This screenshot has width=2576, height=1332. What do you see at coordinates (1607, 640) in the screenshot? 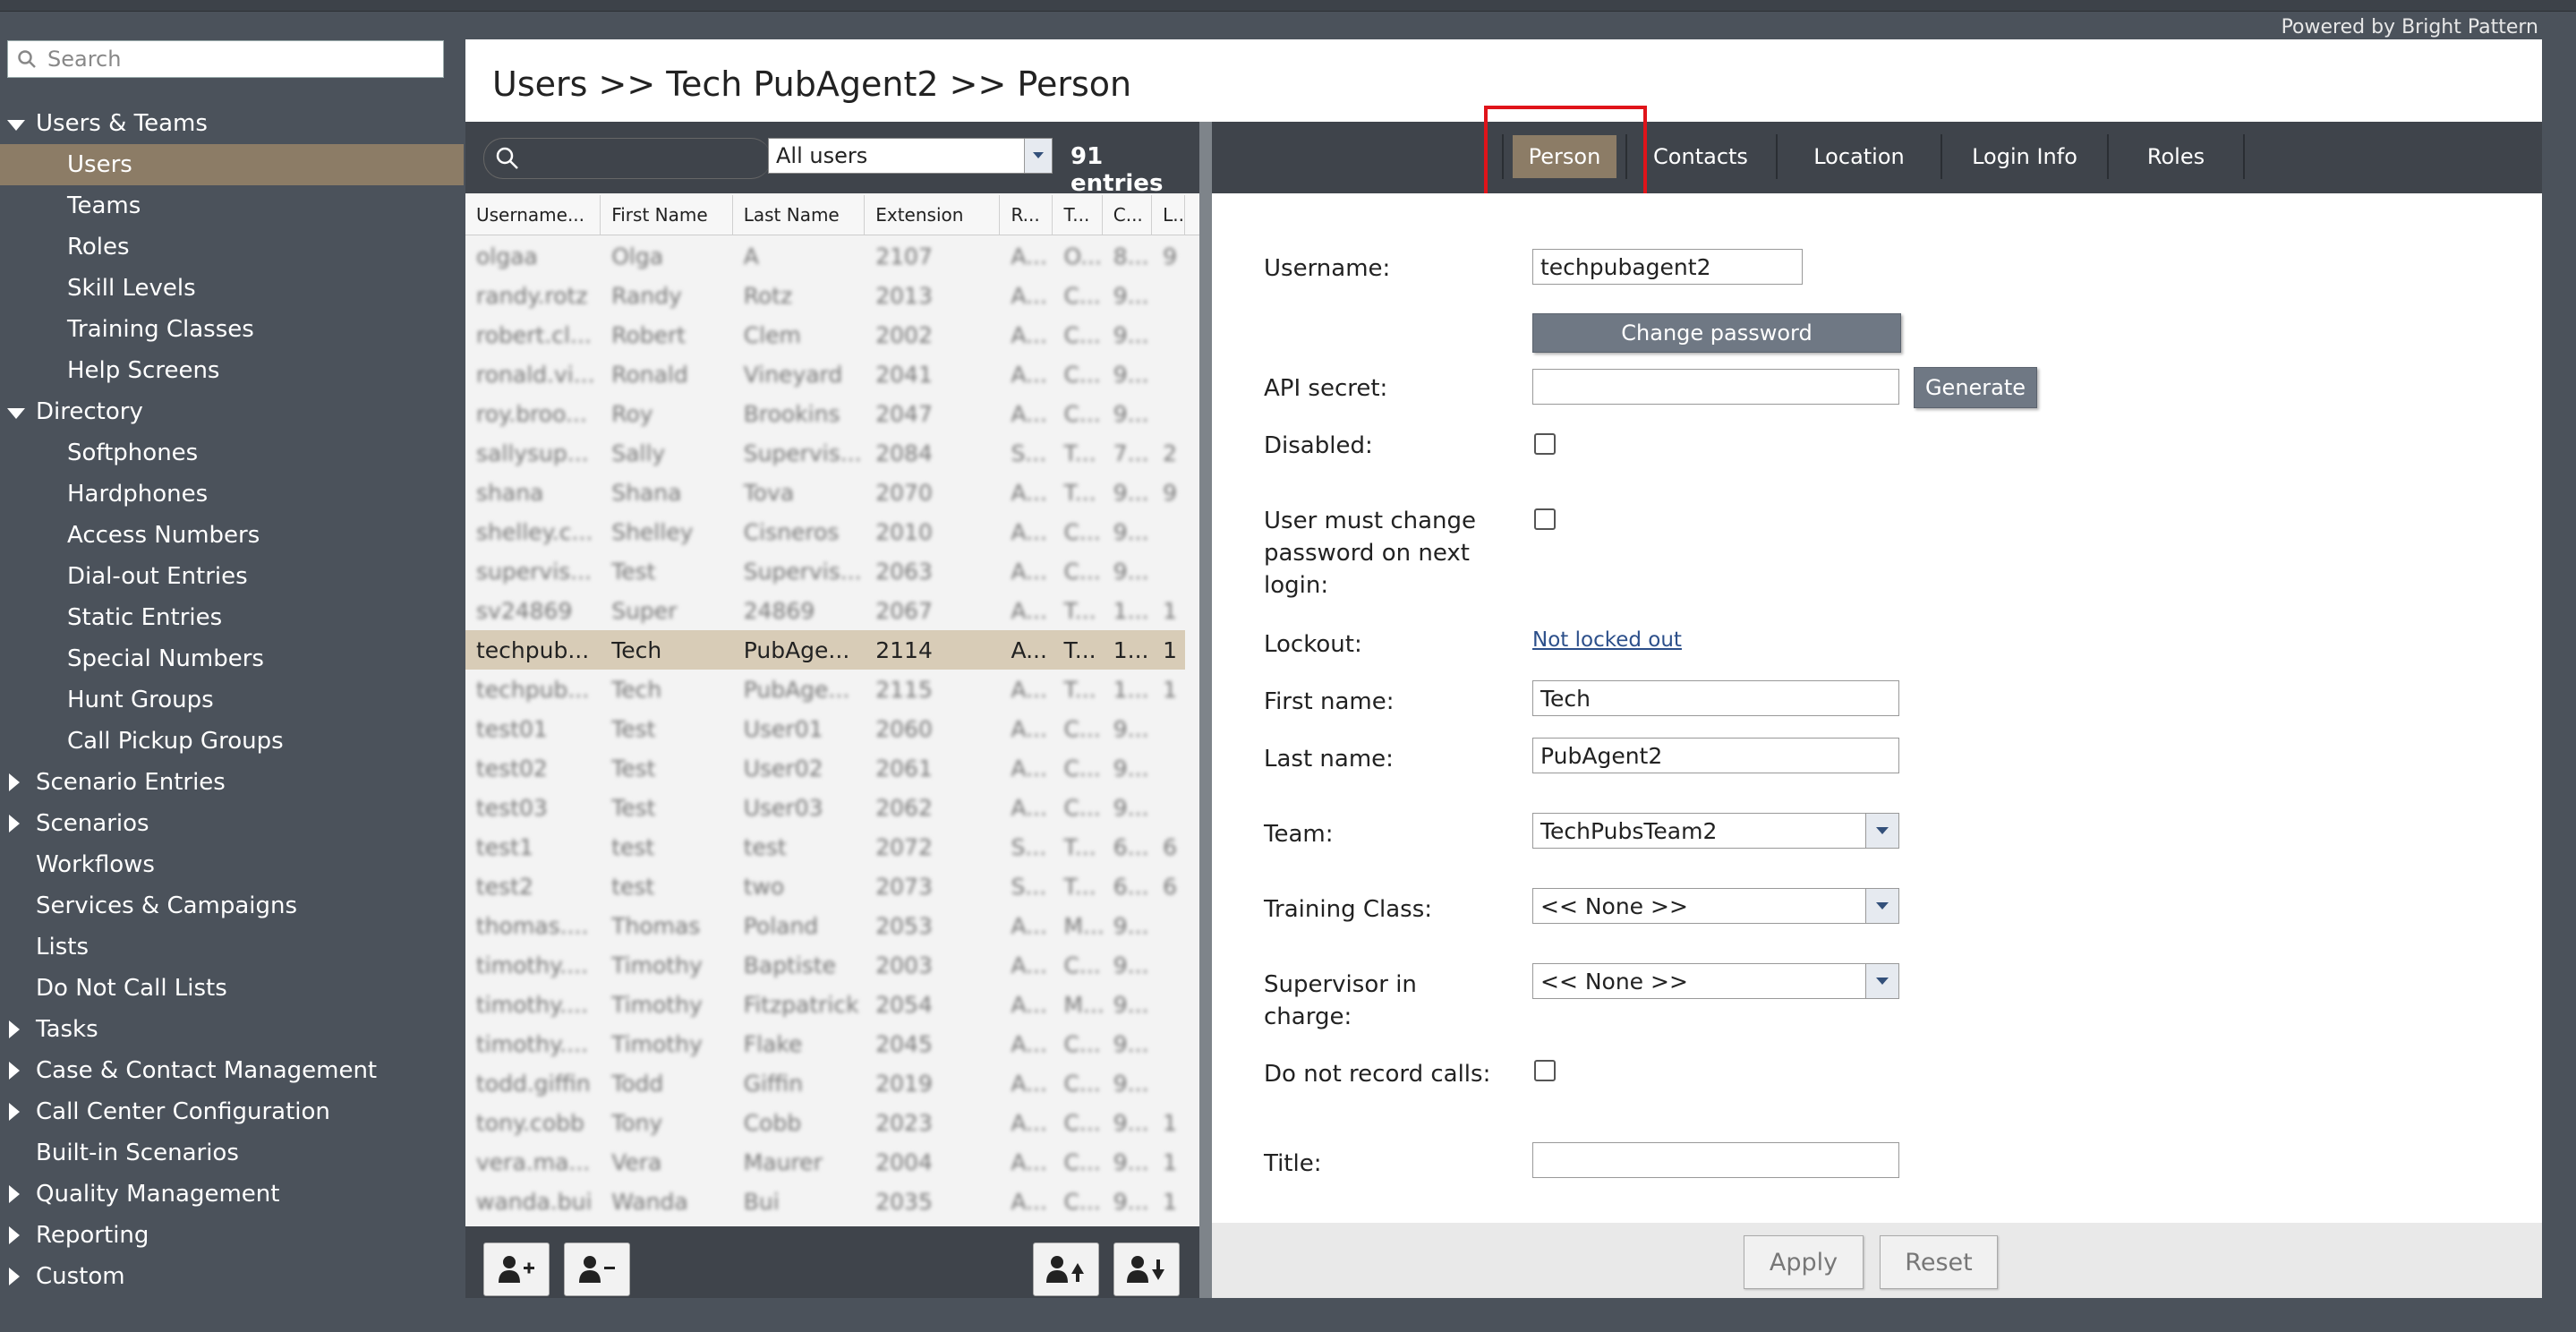
I see `lockout-link: Not locked out` at bounding box center [1607, 640].